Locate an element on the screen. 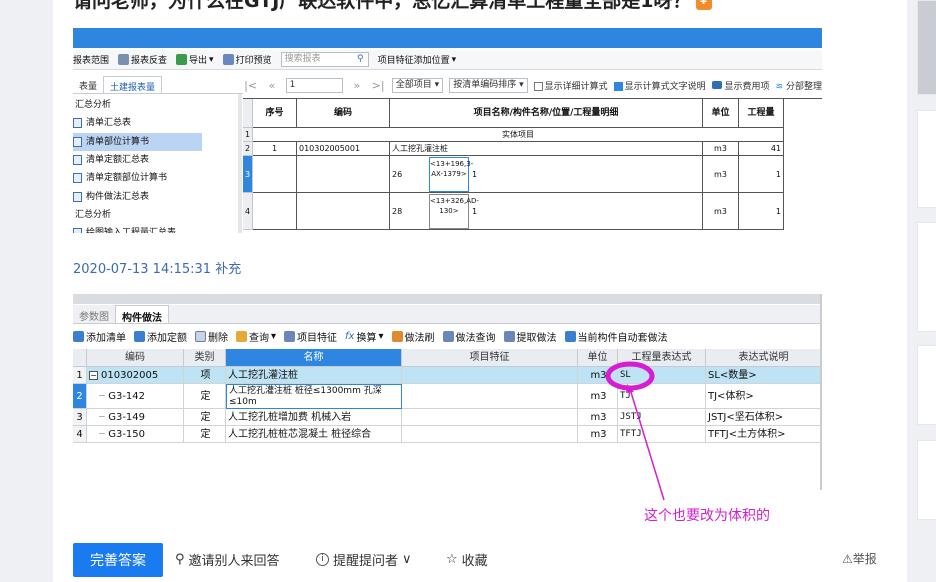 The height and width of the screenshot is (582, 936). convert-button: fx 换算 ▾ is located at coordinates (364, 336).